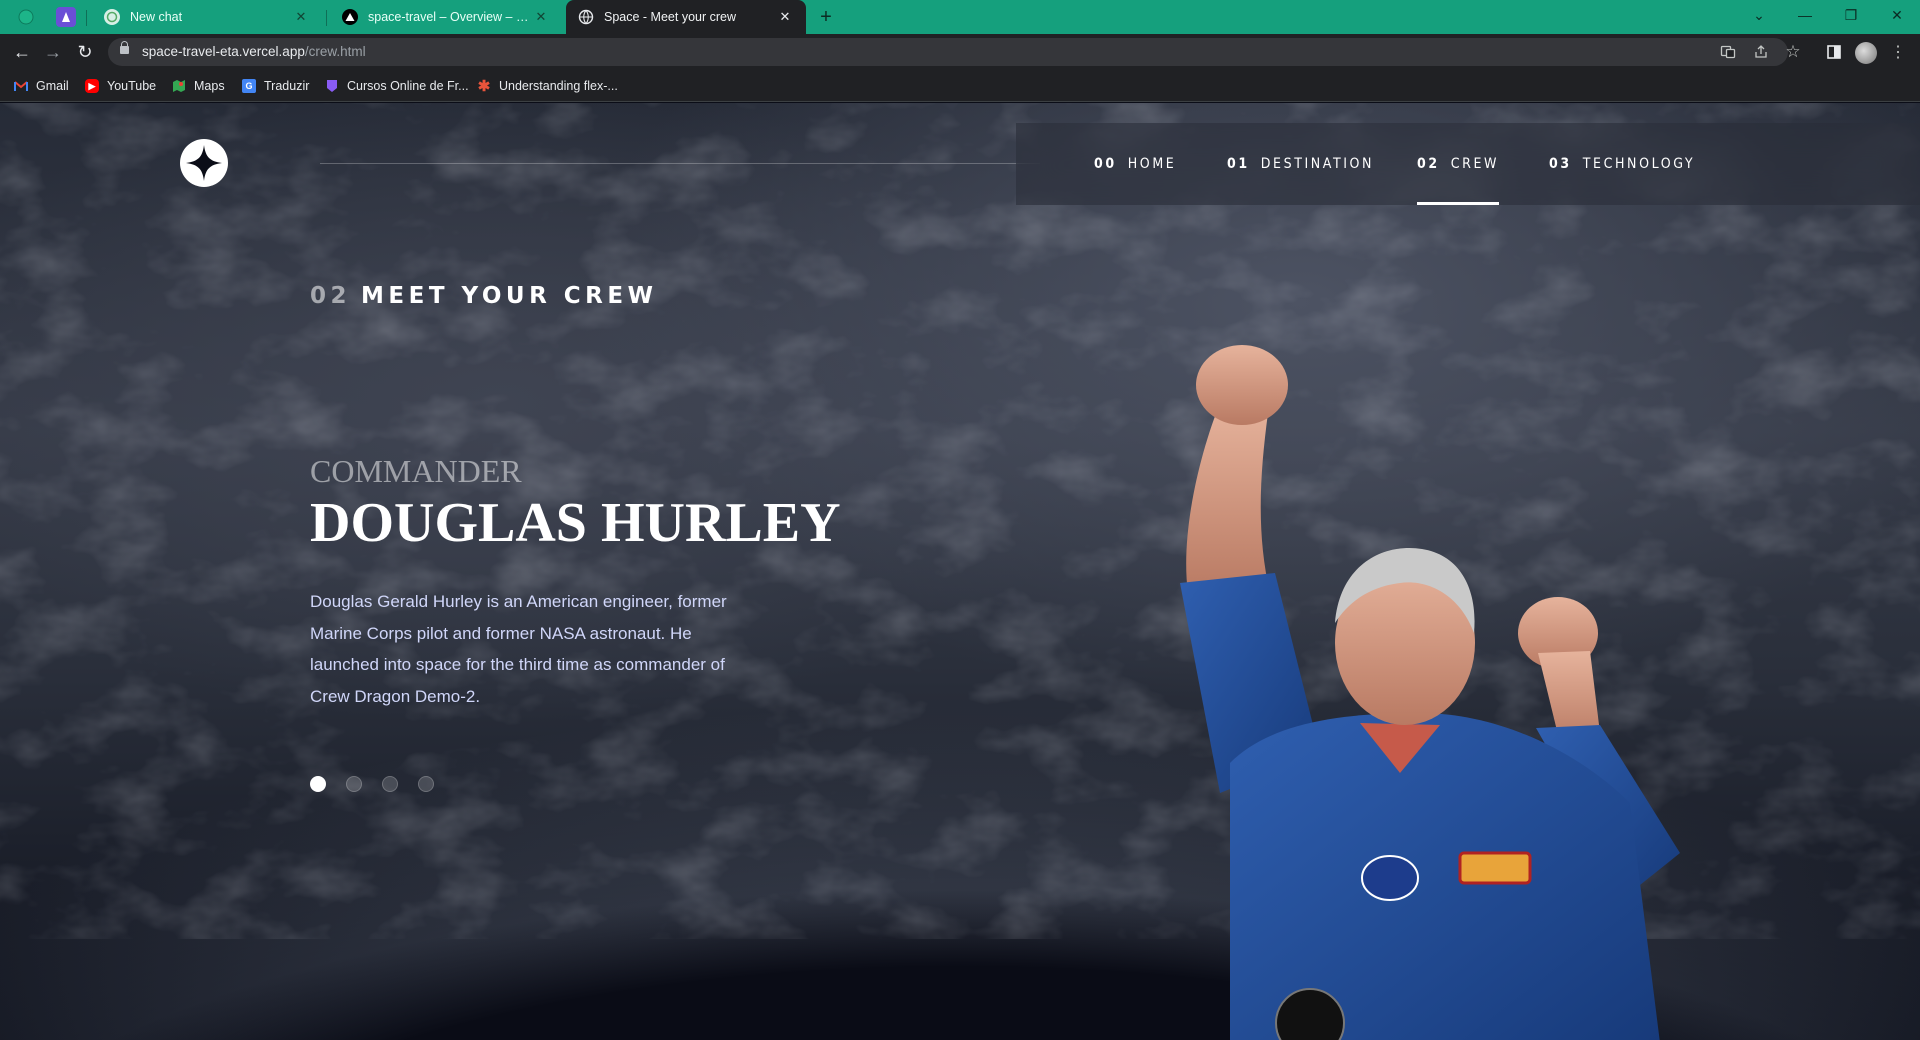 The image size is (1920, 1040). What do you see at coordinates (254, 51) in the screenshot?
I see `url-text: space-travel-eta.vercel.app/crew.html` at bounding box center [254, 51].